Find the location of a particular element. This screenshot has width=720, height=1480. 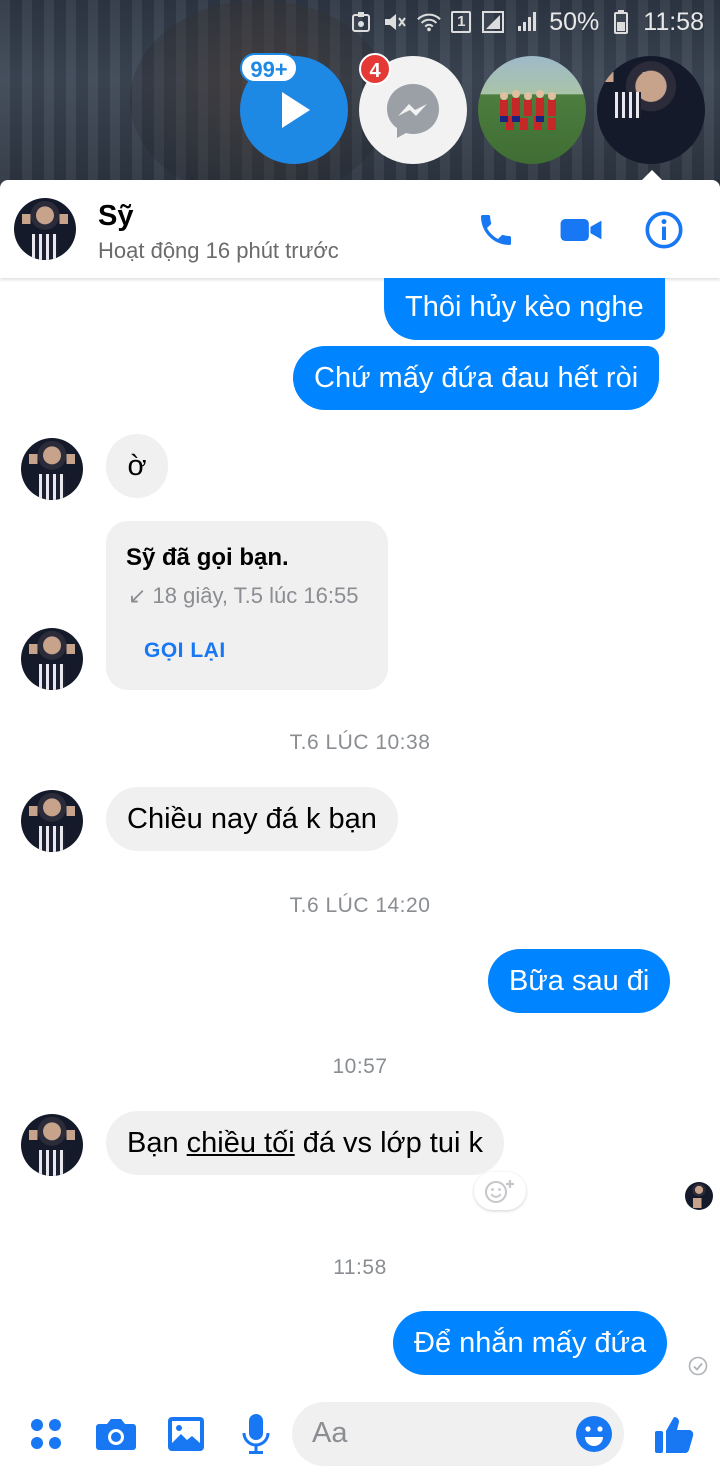

incoming-message: Bạn chiều tối đá vs lớp tui k is located at coordinates (305, 1143).